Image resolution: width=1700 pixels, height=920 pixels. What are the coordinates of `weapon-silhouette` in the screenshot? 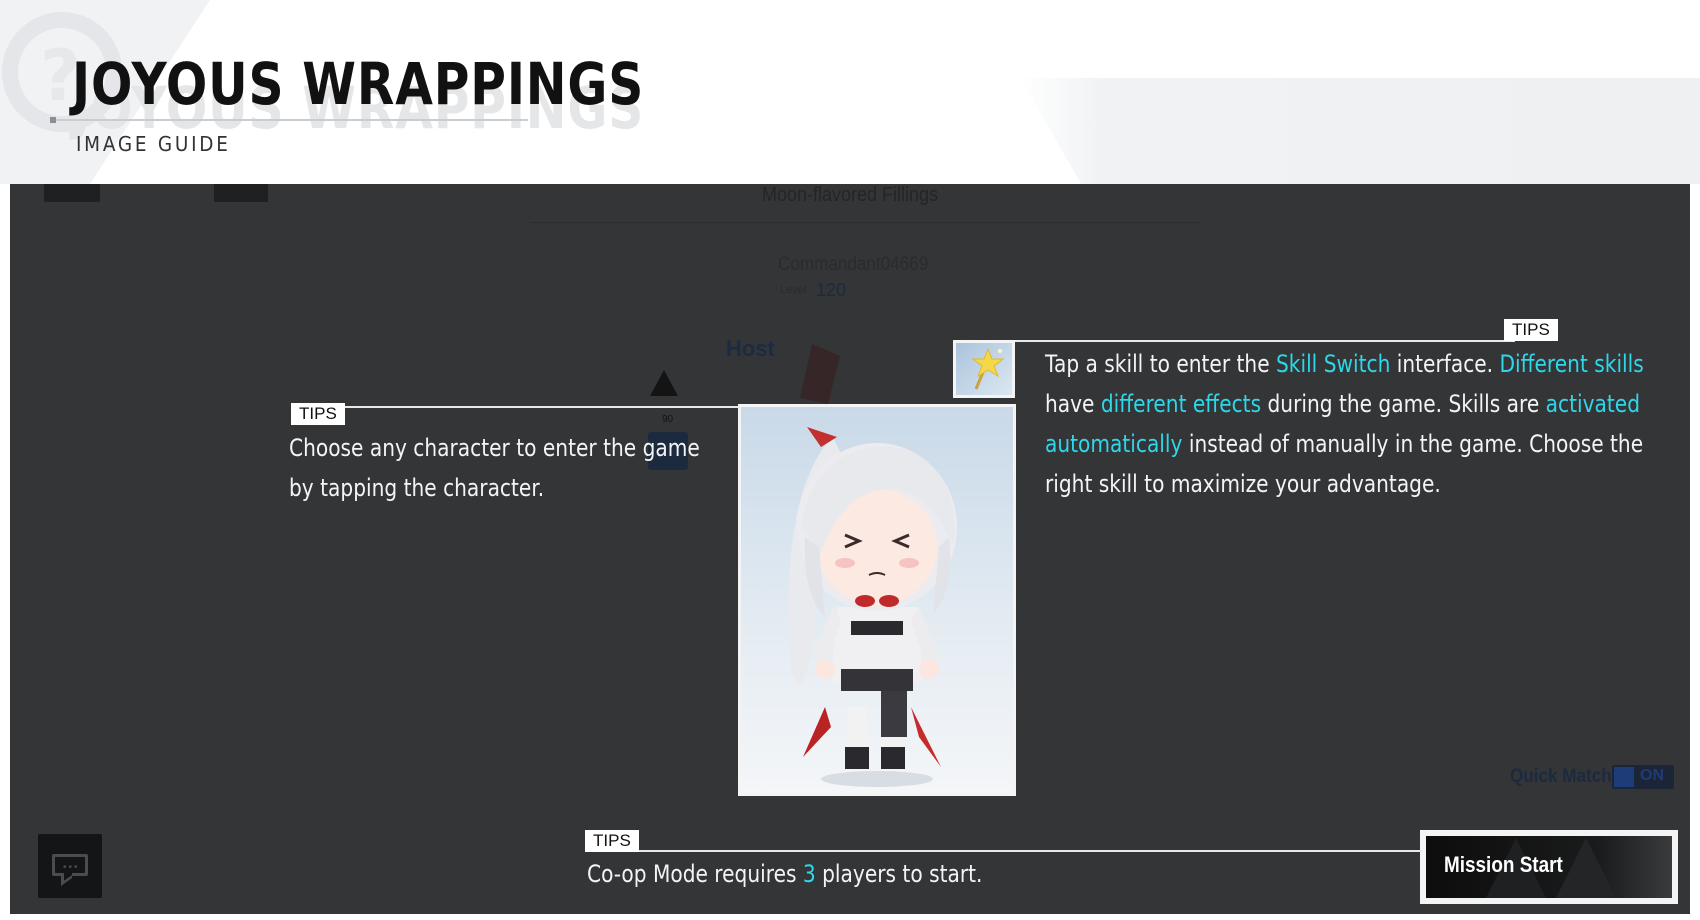 It's located at (820, 374).